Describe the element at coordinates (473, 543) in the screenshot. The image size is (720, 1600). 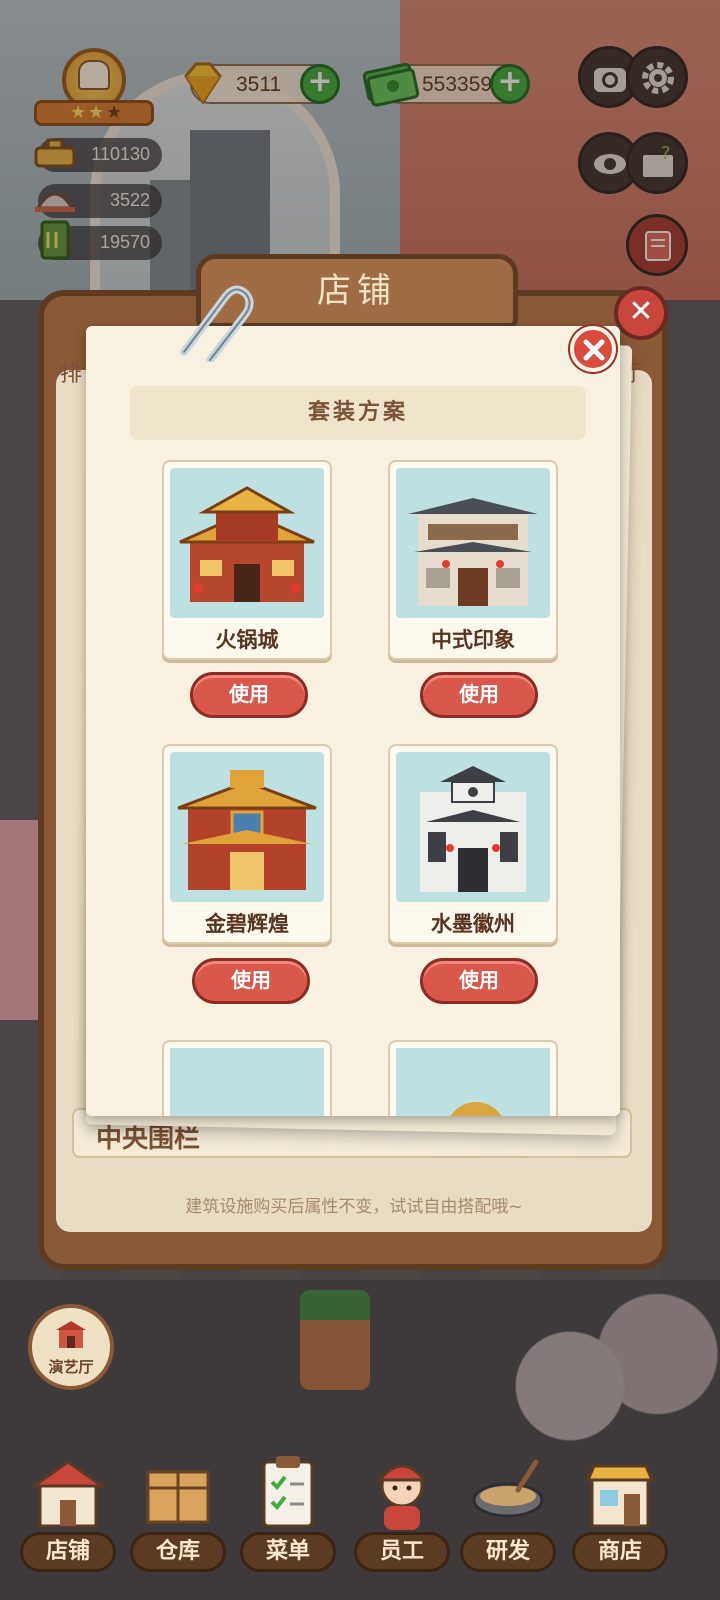
I see `chinese-impression-building-image` at that location.